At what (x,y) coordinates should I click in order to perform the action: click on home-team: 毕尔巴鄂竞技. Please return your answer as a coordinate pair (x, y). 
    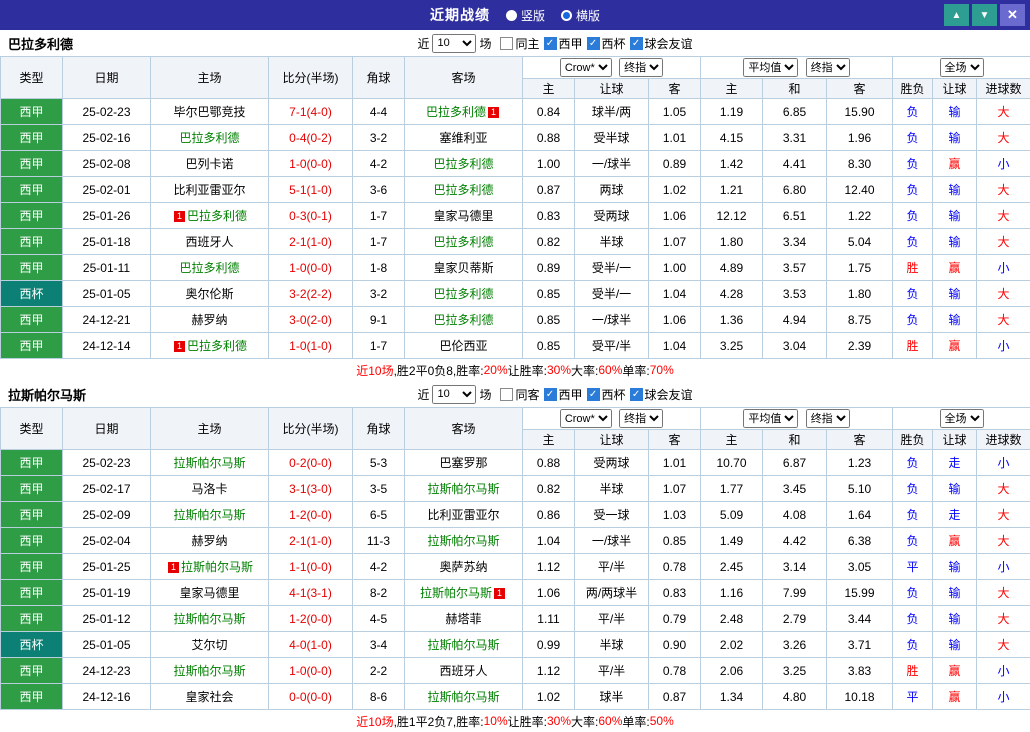
    Looking at the image, I should click on (209, 111).